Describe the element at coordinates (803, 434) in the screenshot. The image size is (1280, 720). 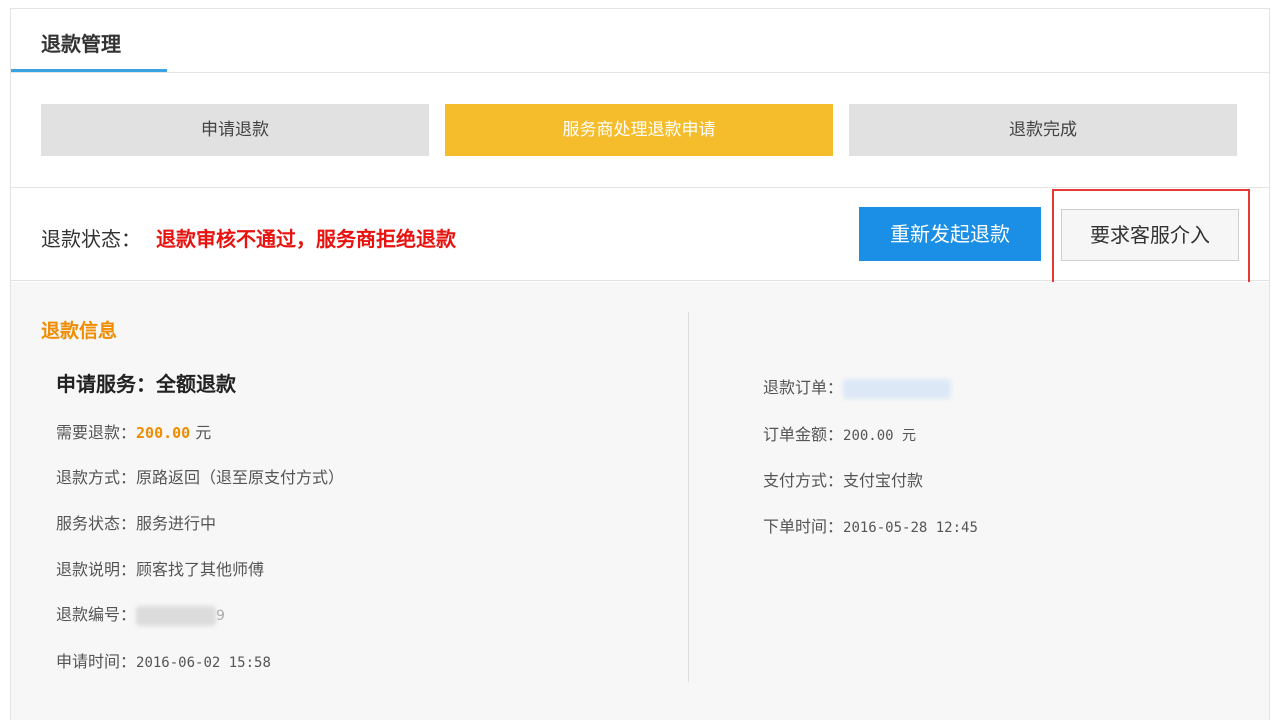
I see `order-amount-label: 订单金额：` at that location.